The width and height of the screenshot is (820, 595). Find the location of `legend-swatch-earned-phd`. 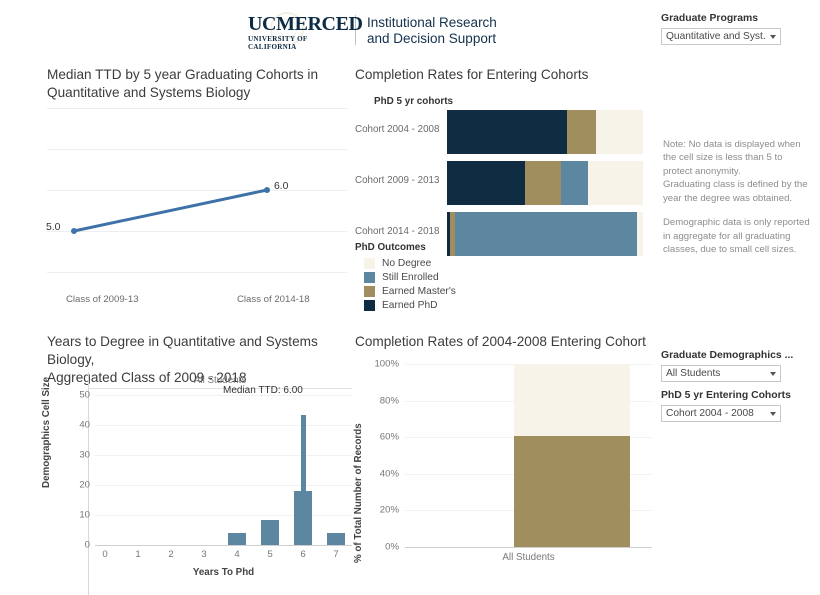

legend-swatch-earned-phd is located at coordinates (369, 305).